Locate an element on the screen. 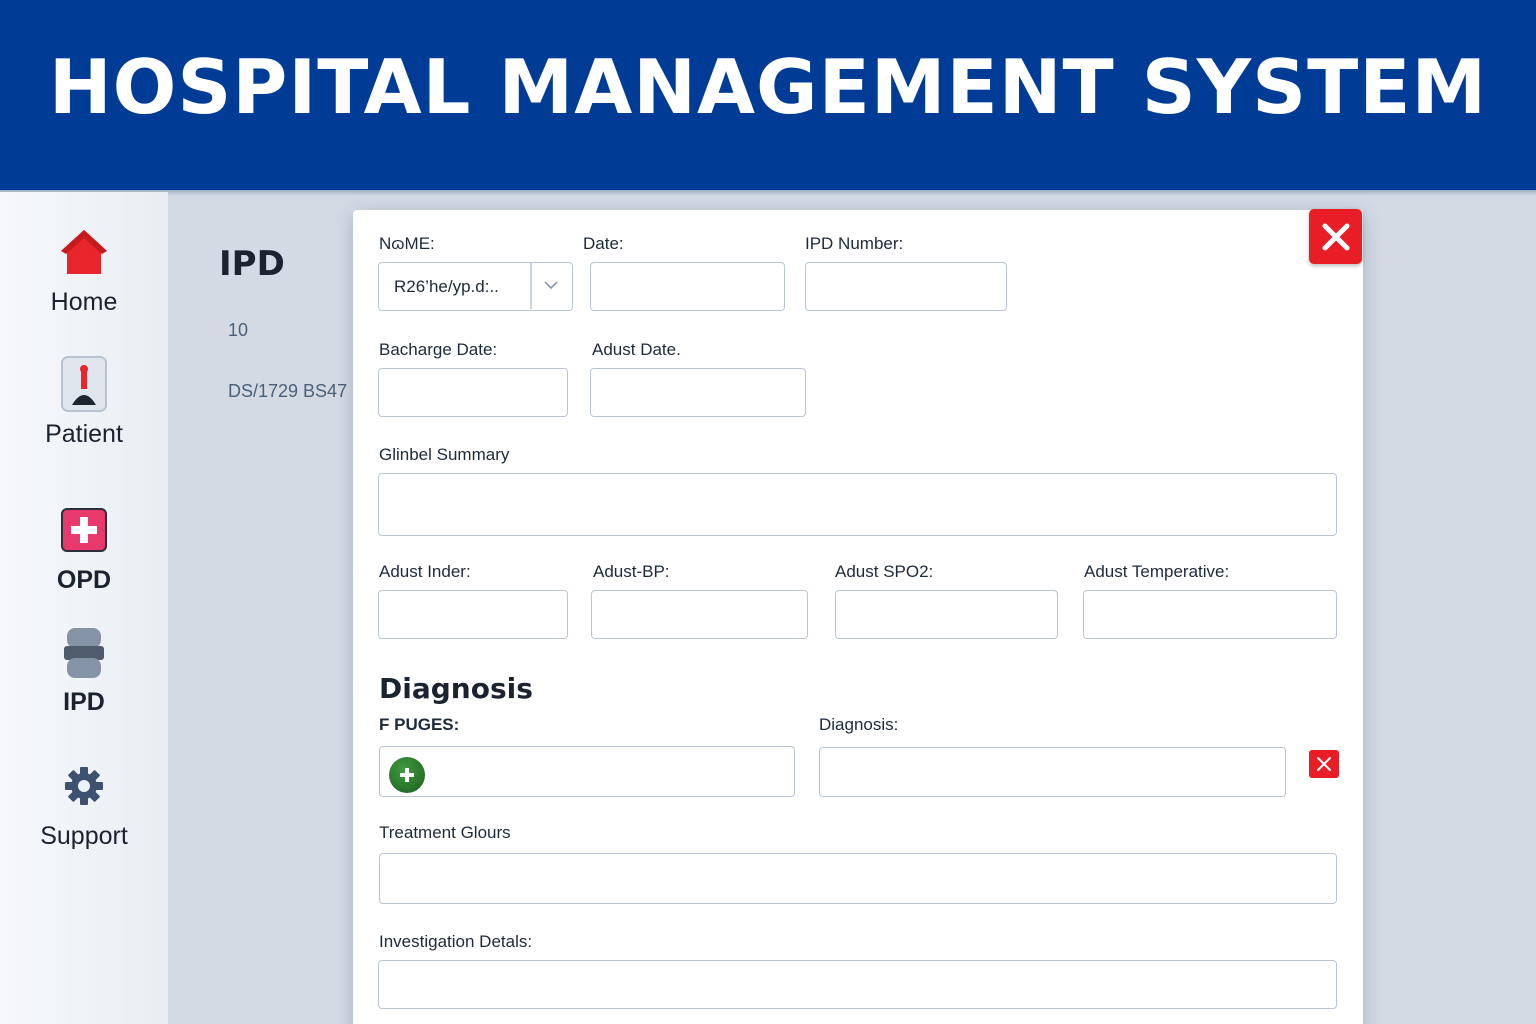 The image size is (1536, 1024). sidebar-item-label: OPD is located at coordinates (84, 580).